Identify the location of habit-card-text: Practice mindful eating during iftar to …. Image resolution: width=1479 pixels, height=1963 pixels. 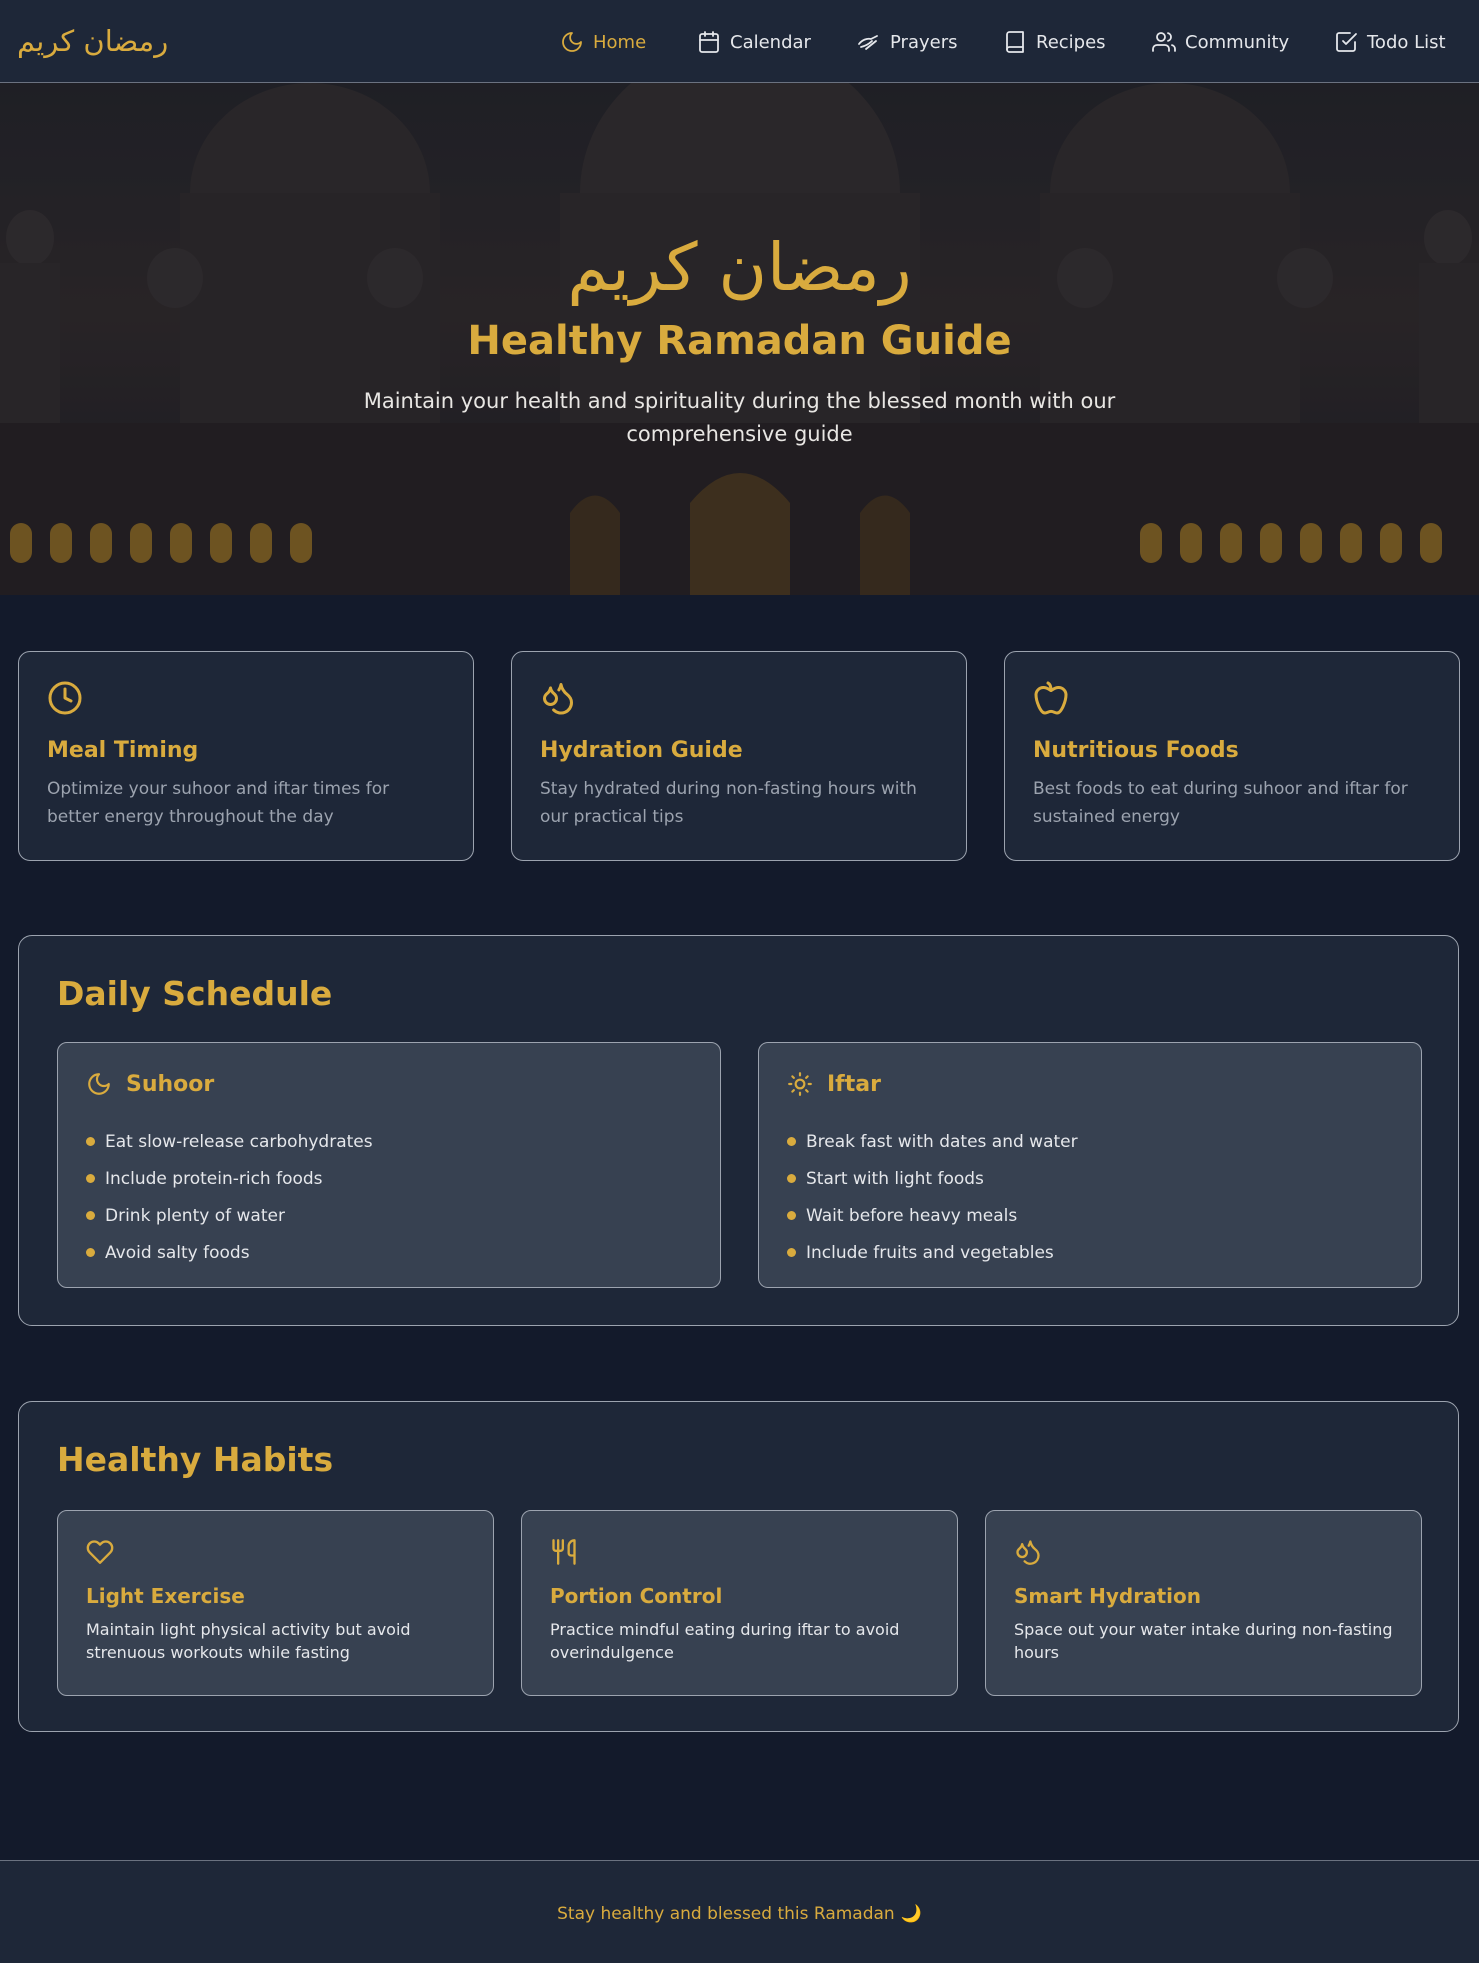
(725, 1641).